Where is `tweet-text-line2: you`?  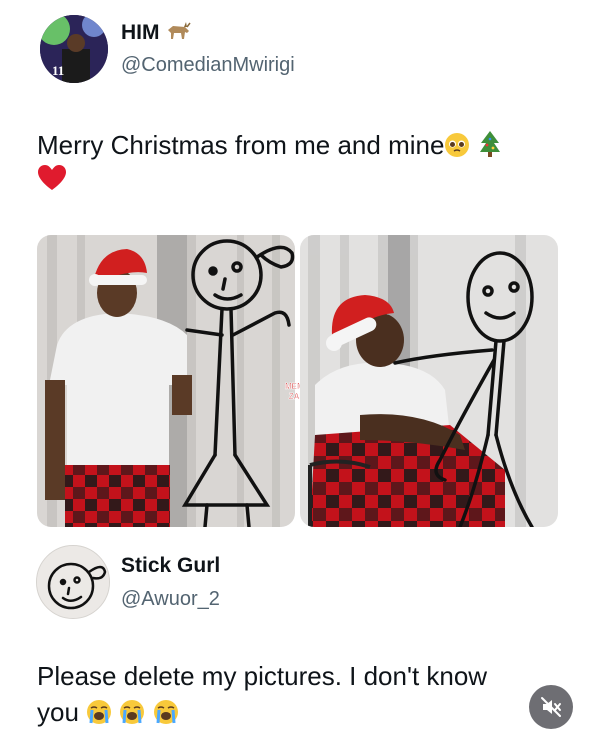 tweet-text-line2: you is located at coordinates (108, 712).